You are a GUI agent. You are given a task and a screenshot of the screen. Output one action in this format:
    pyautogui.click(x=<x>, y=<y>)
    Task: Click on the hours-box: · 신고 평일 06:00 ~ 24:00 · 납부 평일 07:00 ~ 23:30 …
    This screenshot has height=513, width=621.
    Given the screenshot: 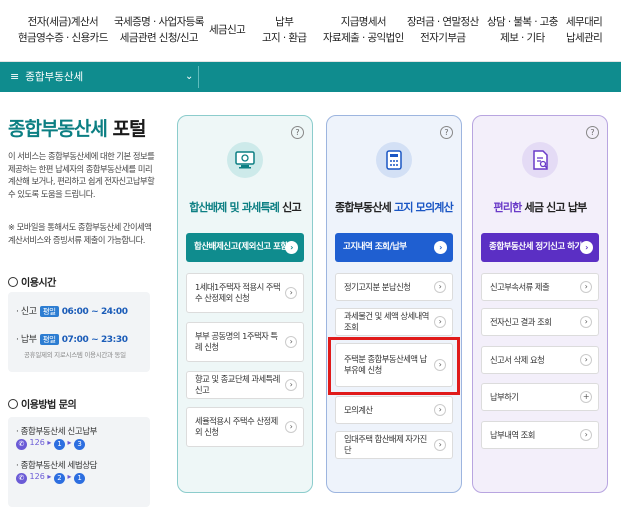 What is the action you would take?
    pyautogui.click(x=79, y=332)
    